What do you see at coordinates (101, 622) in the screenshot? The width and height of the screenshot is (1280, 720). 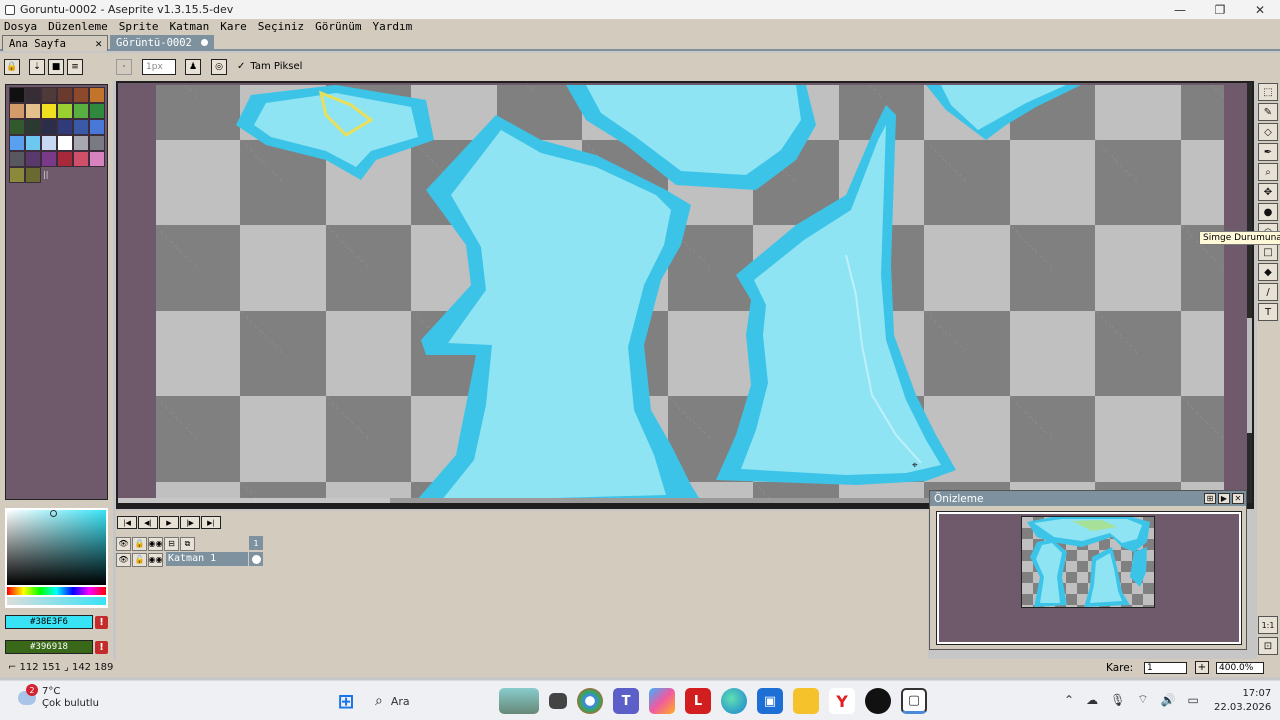 I see `fg-warning-icon: !` at bounding box center [101, 622].